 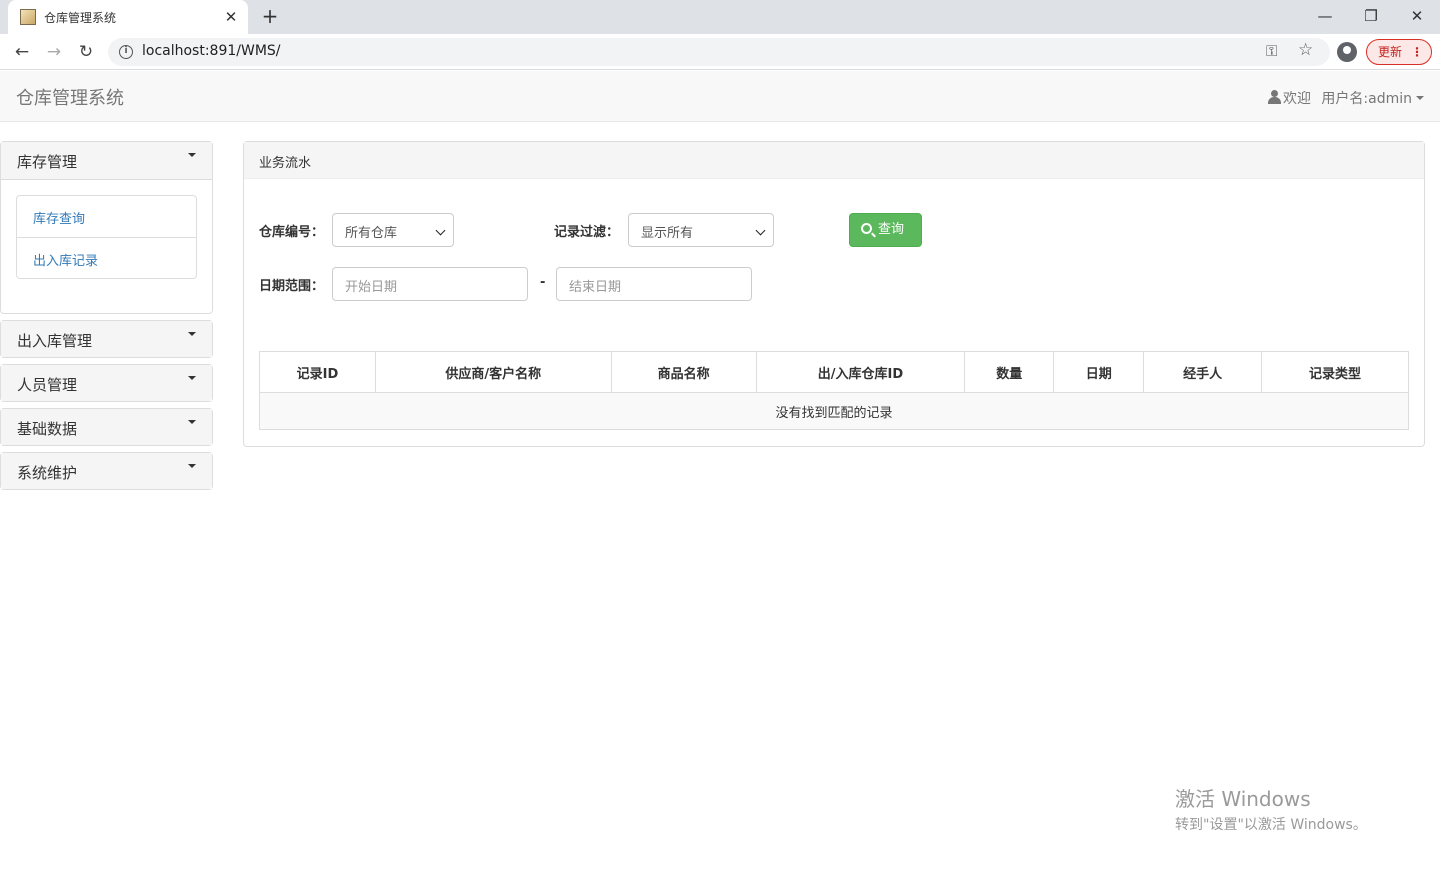 What do you see at coordinates (654, 284) in the screenshot?
I see `end-date-input: 结束日期` at bounding box center [654, 284].